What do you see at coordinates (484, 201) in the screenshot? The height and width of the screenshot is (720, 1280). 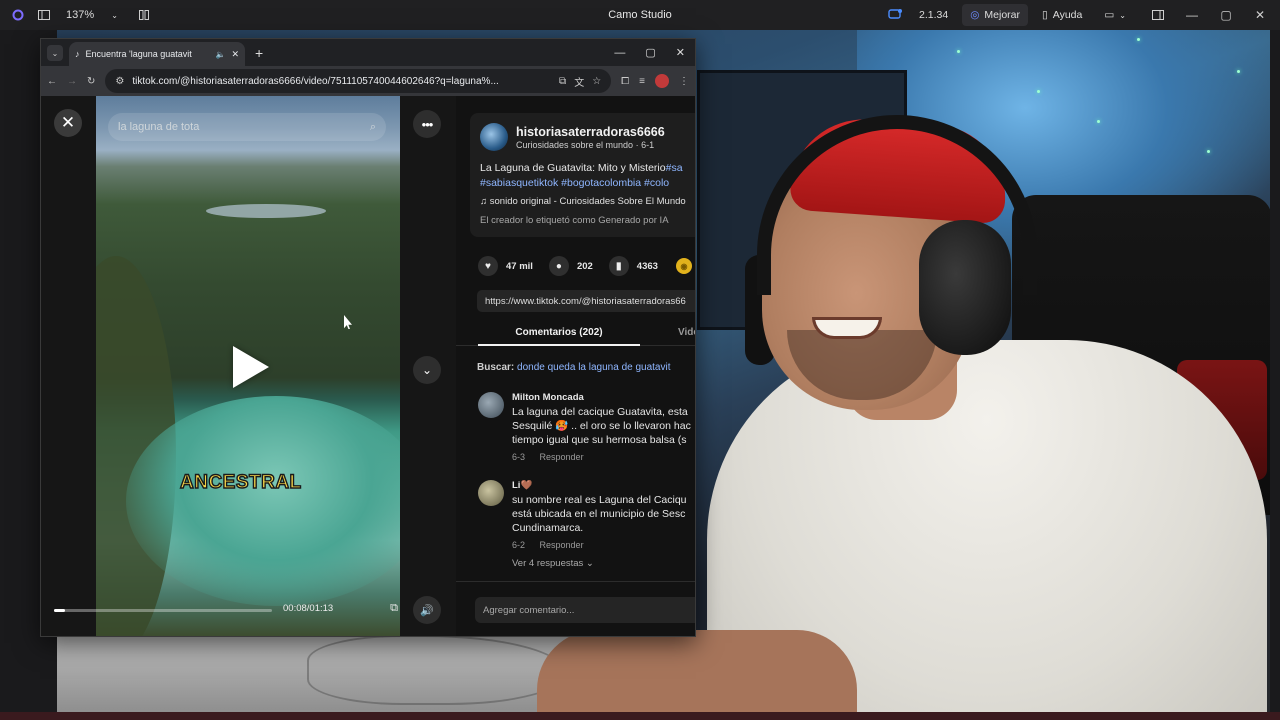 I see `music-note-icon: ♫` at bounding box center [484, 201].